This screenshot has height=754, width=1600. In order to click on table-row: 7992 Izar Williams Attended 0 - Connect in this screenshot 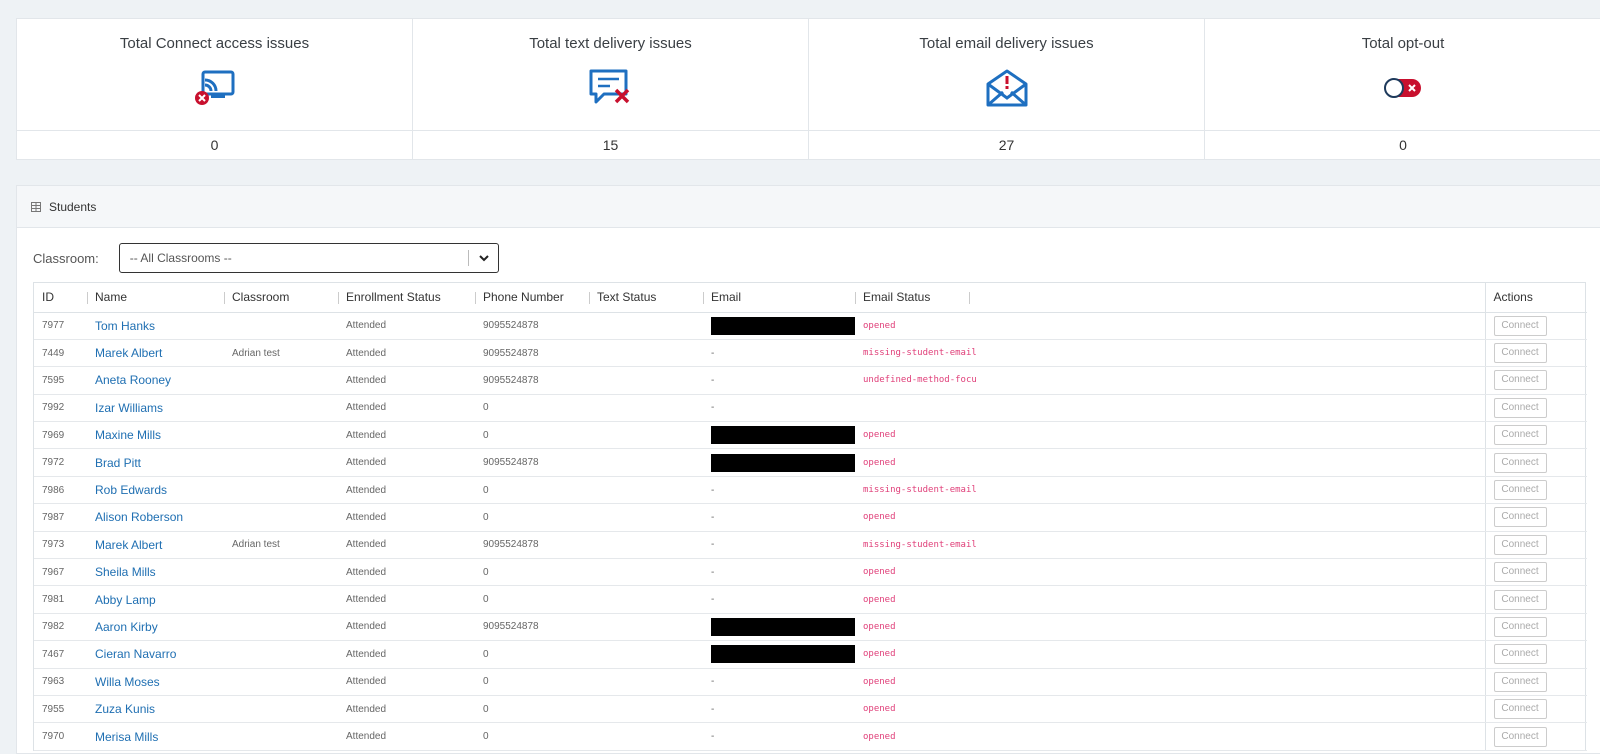, I will do `click(810, 408)`.